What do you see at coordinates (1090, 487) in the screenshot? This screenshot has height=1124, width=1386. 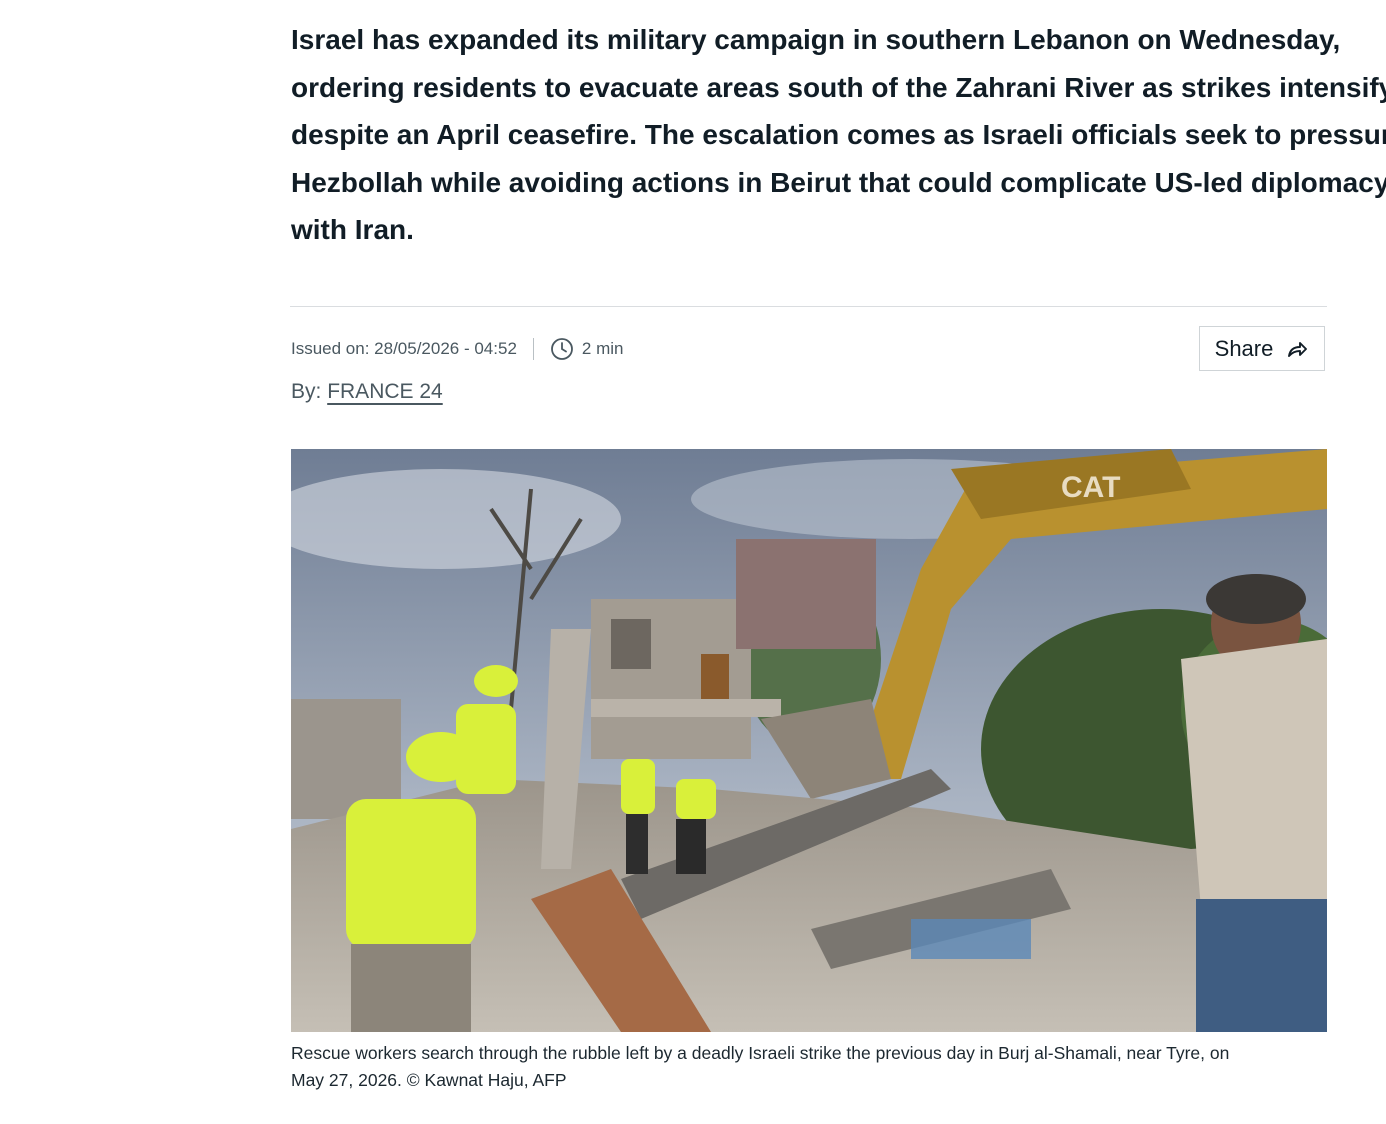 I see `cat-logo-text: CAT` at bounding box center [1090, 487].